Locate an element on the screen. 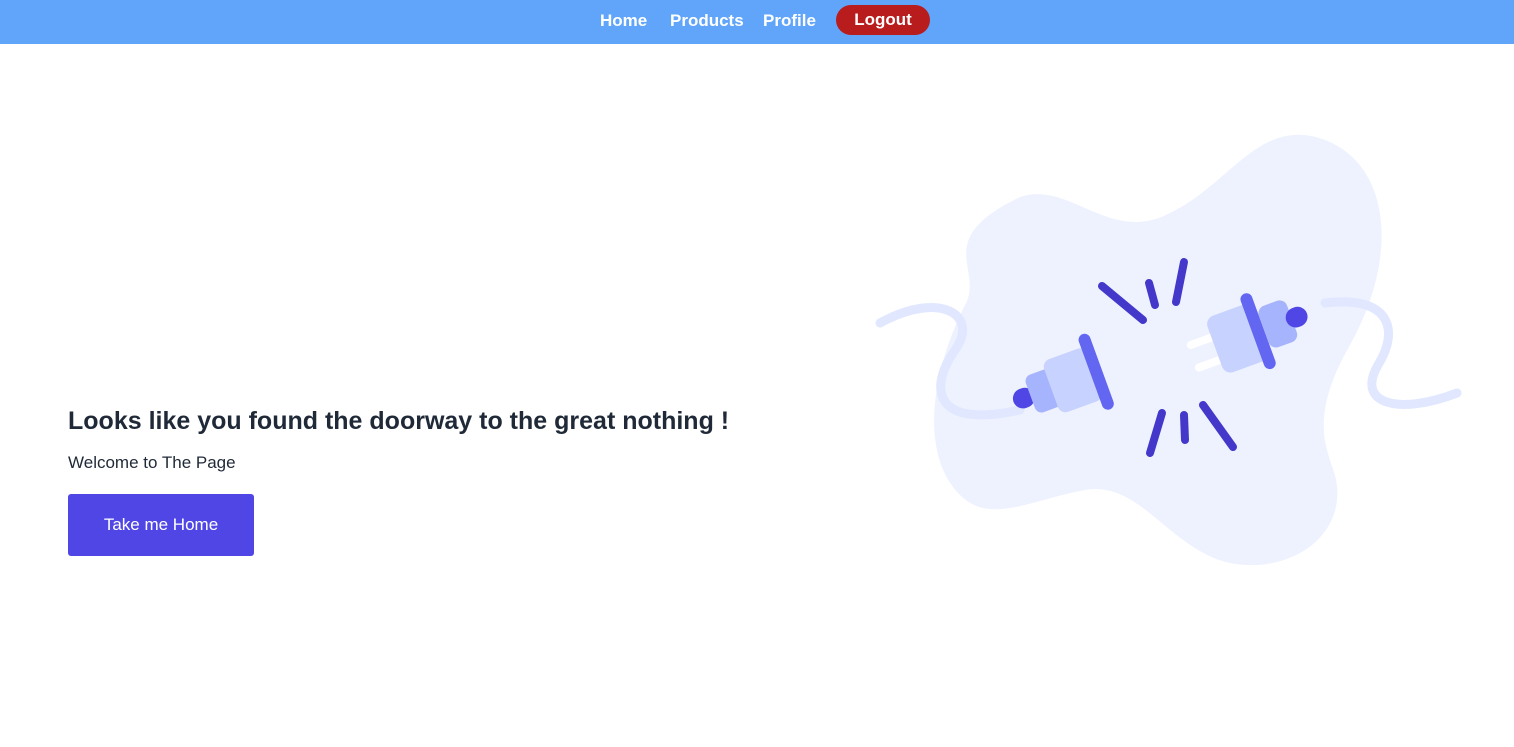 This screenshot has height=747, width=1514. welcome-text: Welcome to The Page is located at coordinates (152, 462).